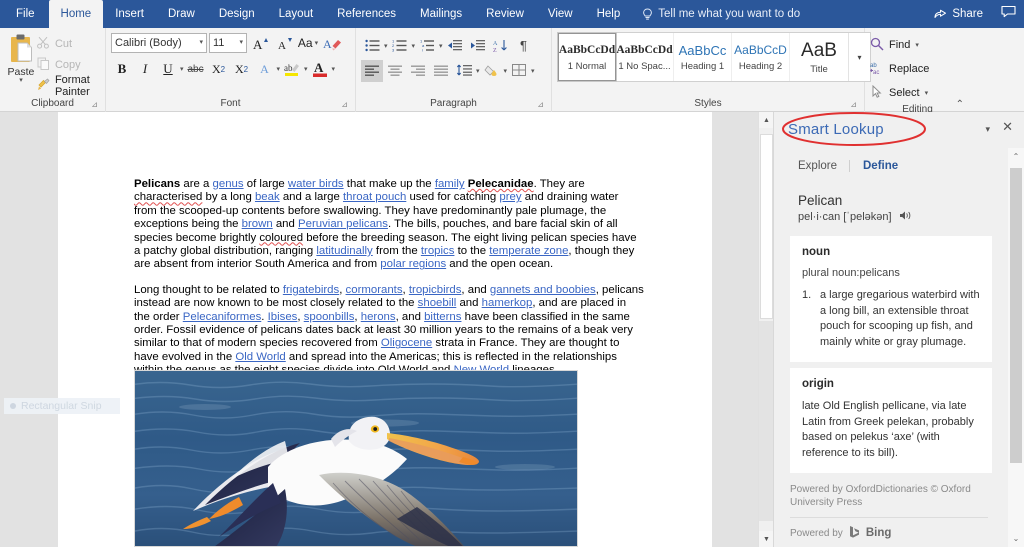  What do you see at coordinates (94, 104) in the screenshot?
I see `clipboard-dialog-launcher: ⊿` at bounding box center [94, 104].